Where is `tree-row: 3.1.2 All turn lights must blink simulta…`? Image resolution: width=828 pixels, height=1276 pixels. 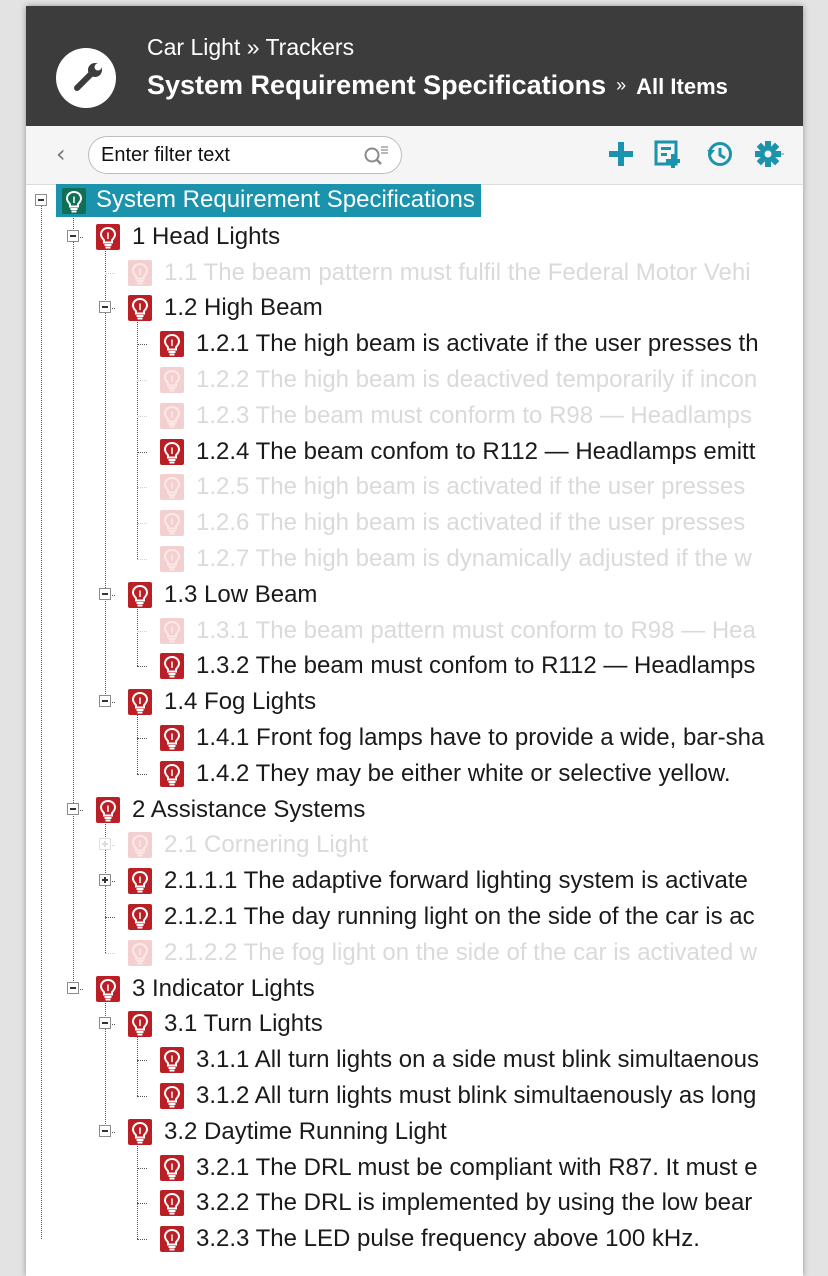 tree-row: 3.1.2 All turn lights must blink simulta… is located at coordinates (414, 1096).